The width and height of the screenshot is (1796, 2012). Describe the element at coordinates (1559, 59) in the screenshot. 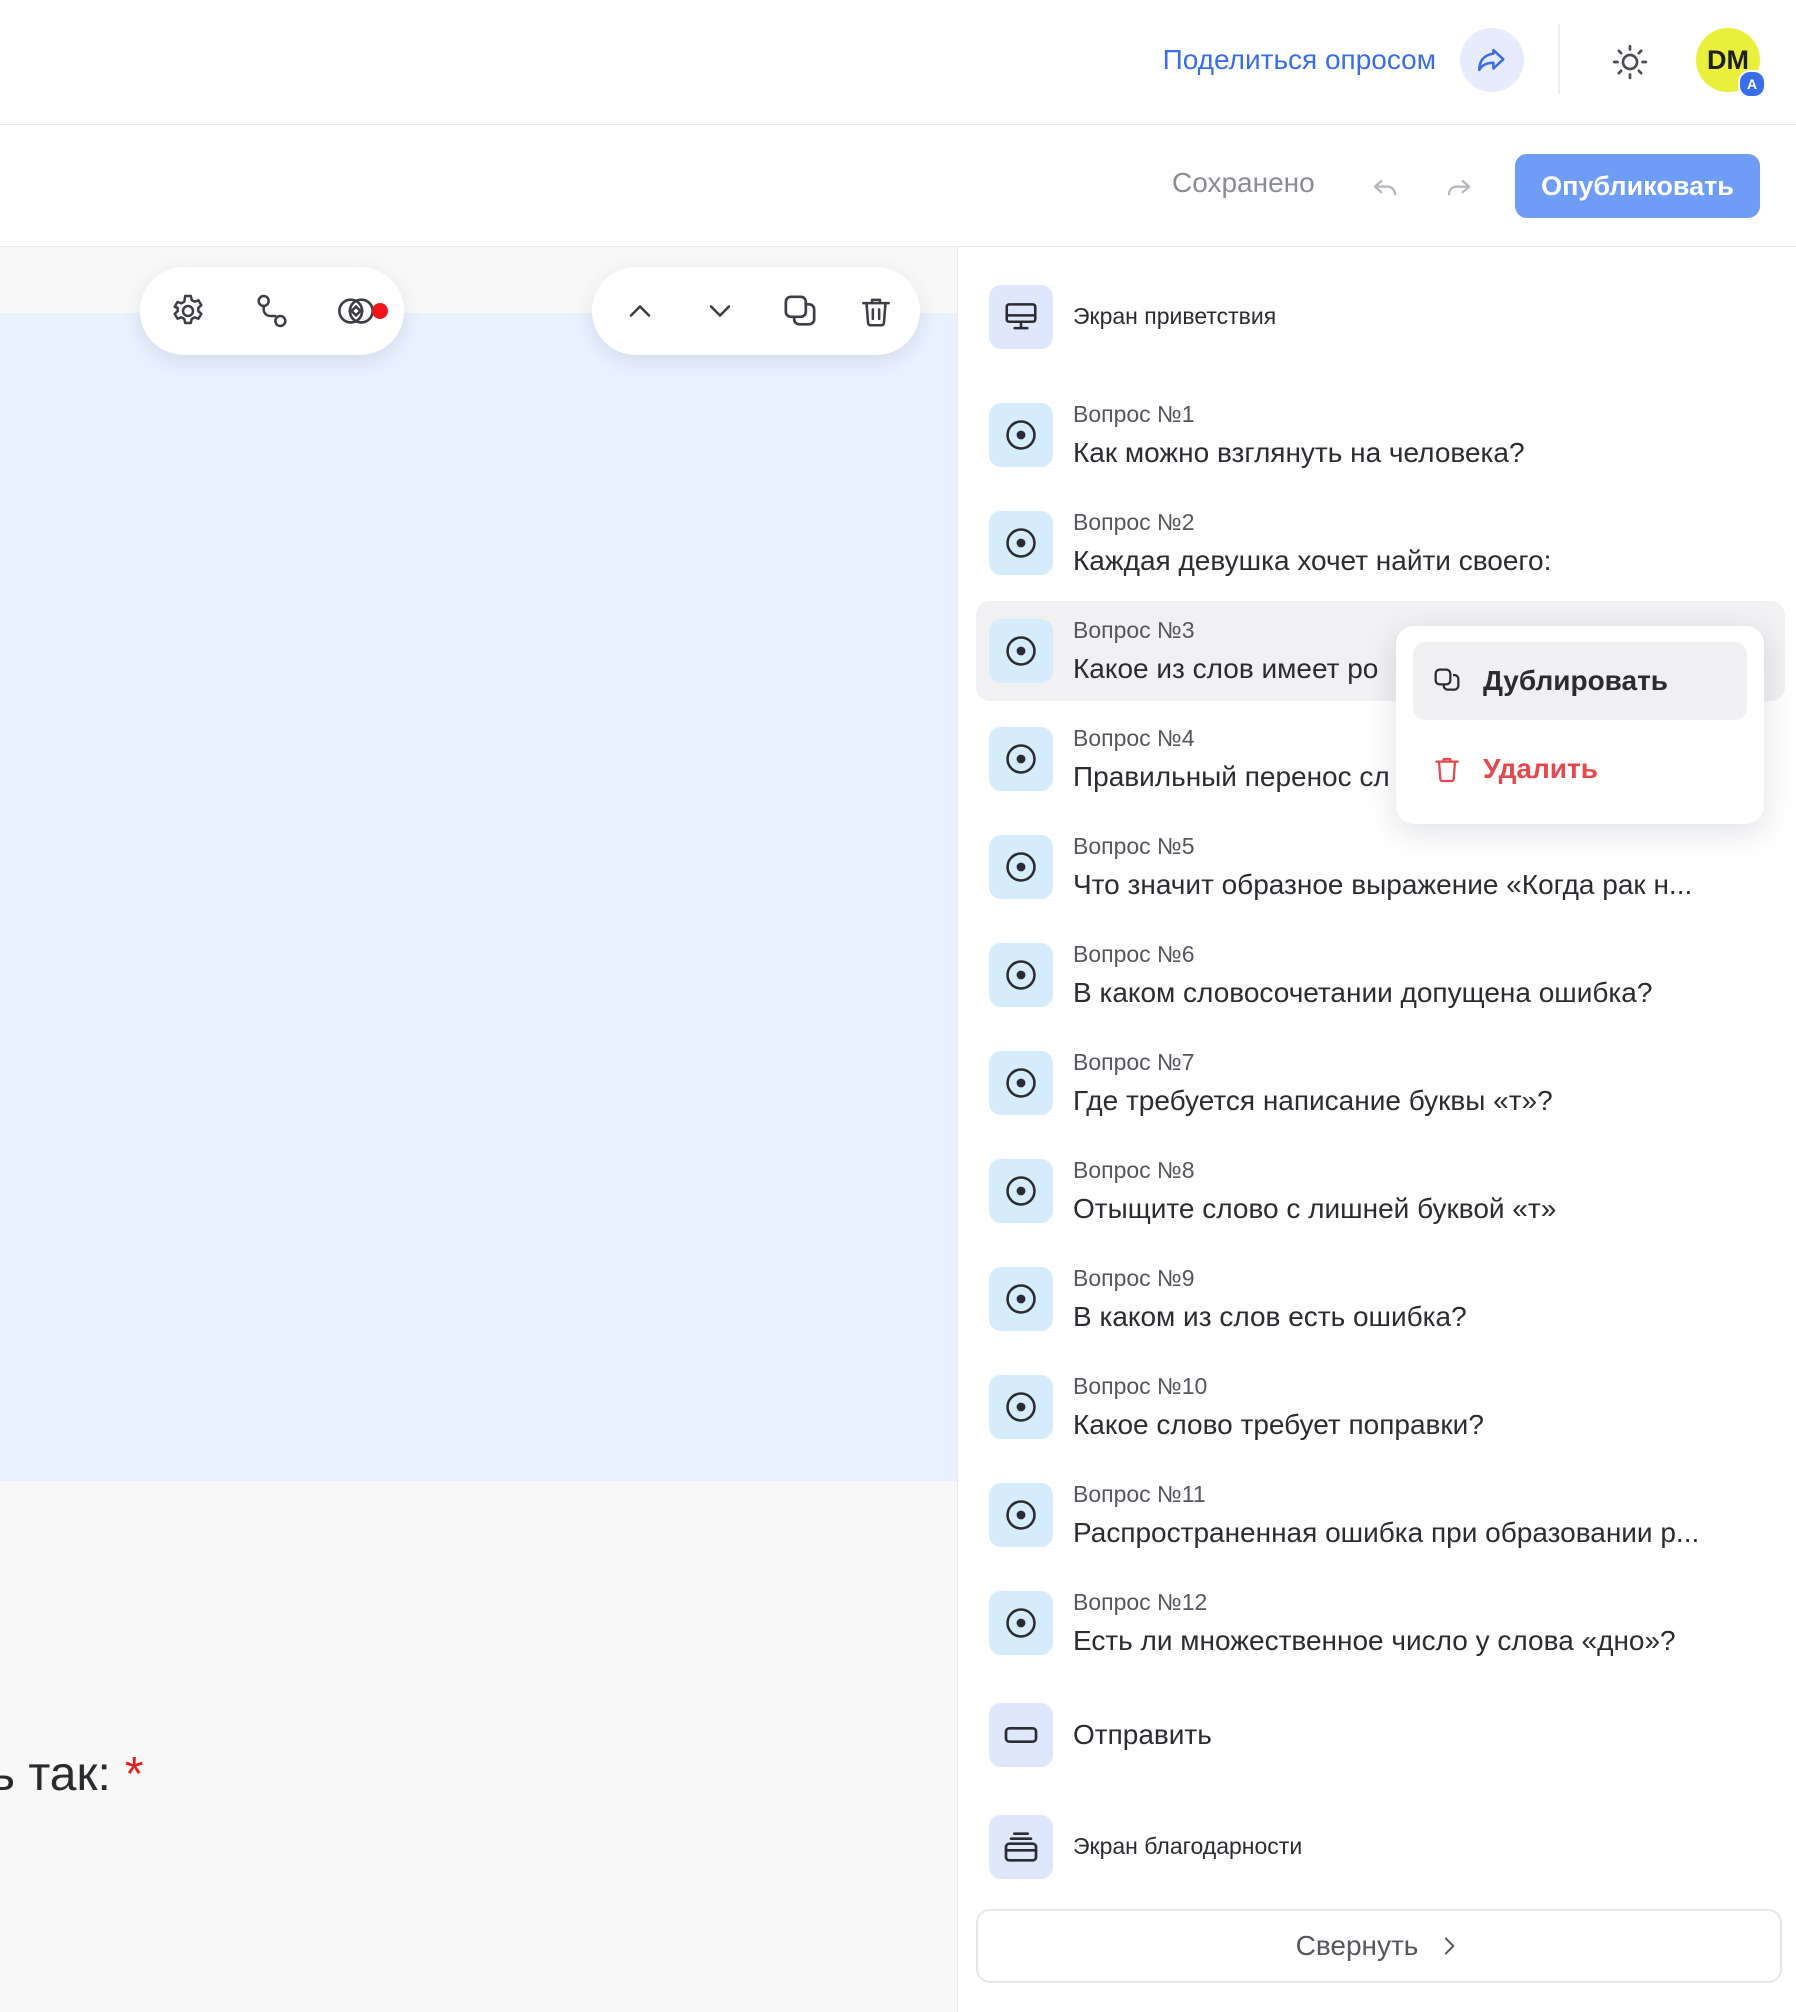

I see `header-divider` at that location.